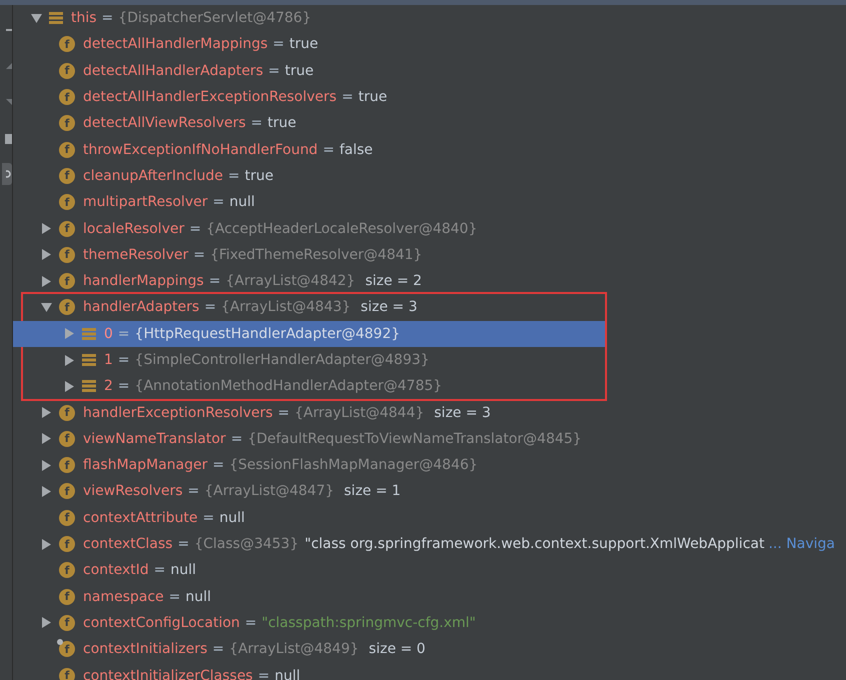 The height and width of the screenshot is (680, 846). I want to click on object-reference: {ArrayList@4844}, so click(359, 412).